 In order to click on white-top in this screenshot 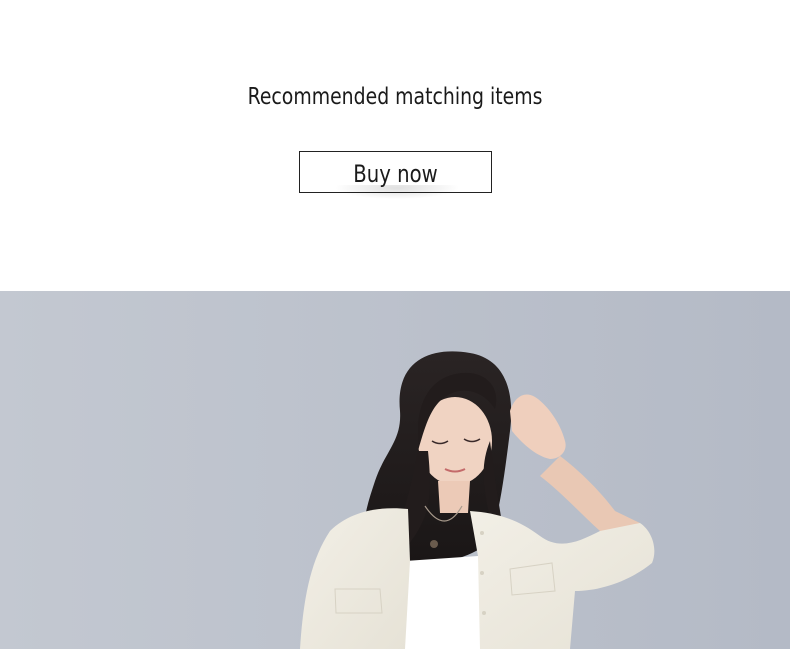, I will do `click(445, 602)`.